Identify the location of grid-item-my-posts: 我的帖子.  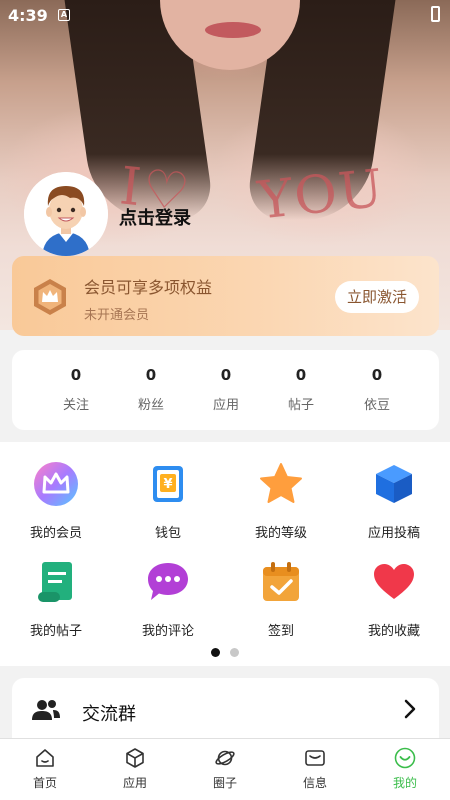
(56, 599).